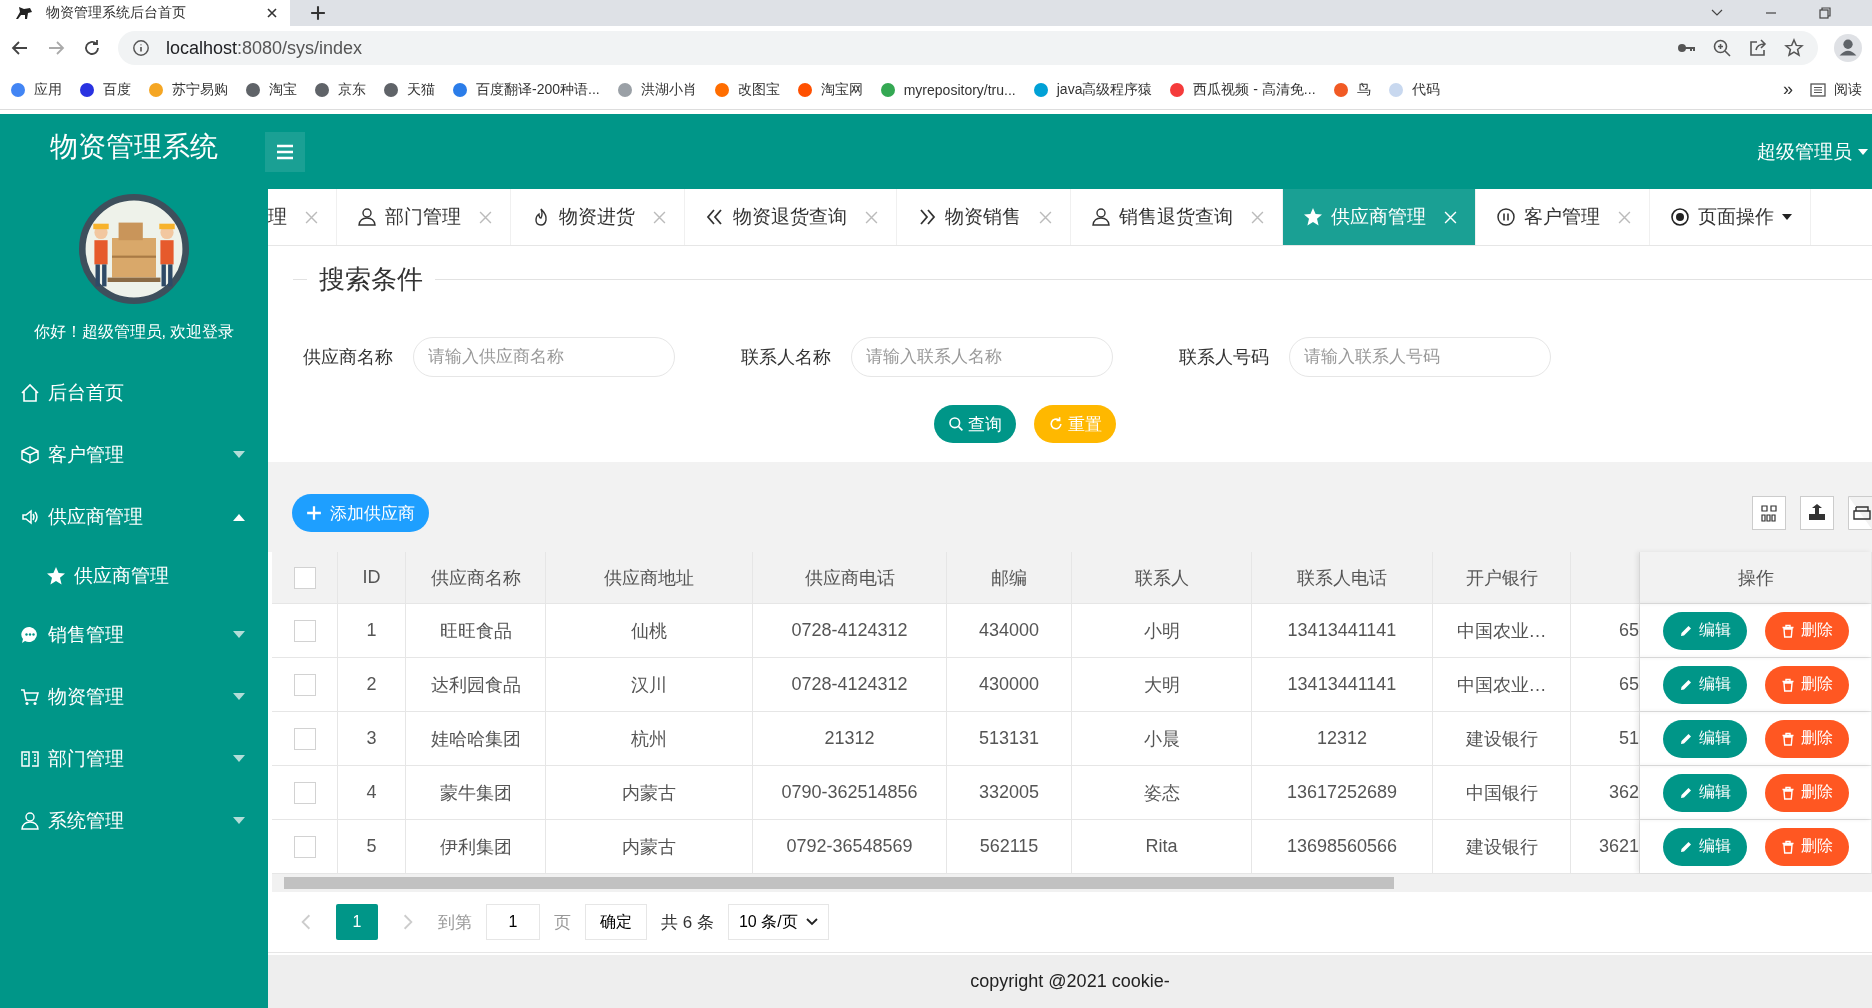 This screenshot has height=1008, width=1872. What do you see at coordinates (616, 922) in the screenshot?
I see `confirm-button: 确定` at bounding box center [616, 922].